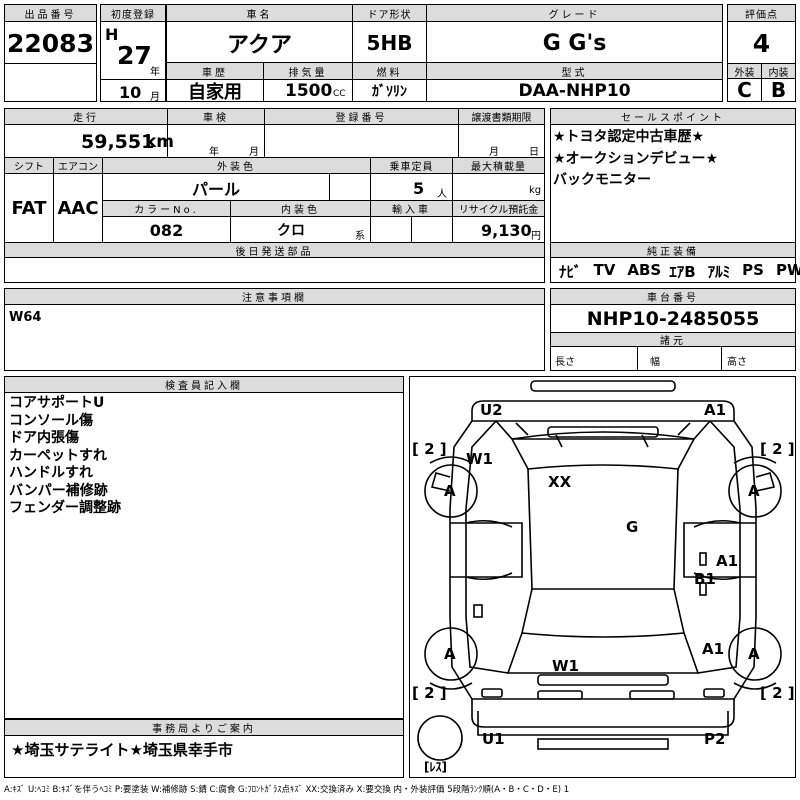 This screenshot has height=800, width=800. Describe the element at coordinates (360, 236) in the screenshot. I see `interior-color-suffix: 系` at that location.